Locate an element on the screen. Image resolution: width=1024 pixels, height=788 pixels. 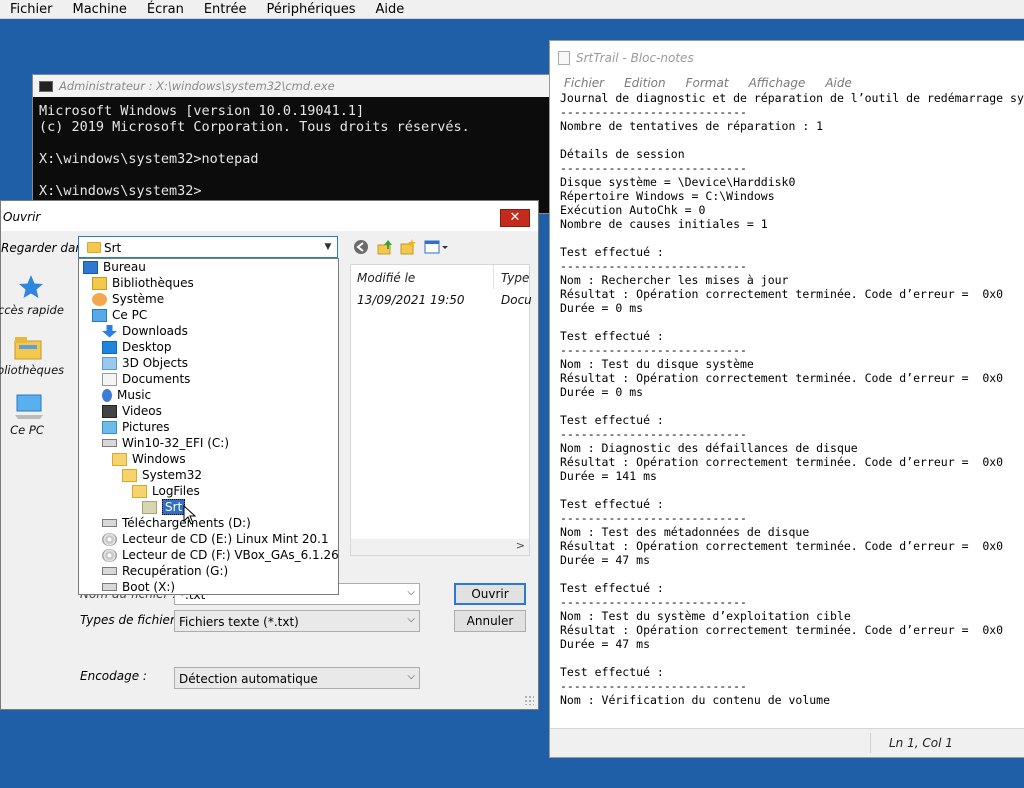
chevron-down-icon: ▼ is located at coordinates (328, 247).